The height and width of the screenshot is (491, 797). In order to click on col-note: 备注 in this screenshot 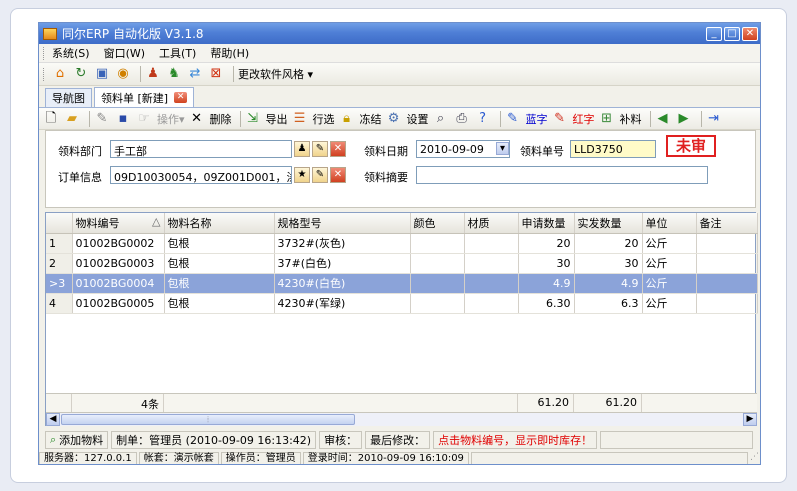, I will do `click(727, 223)`.